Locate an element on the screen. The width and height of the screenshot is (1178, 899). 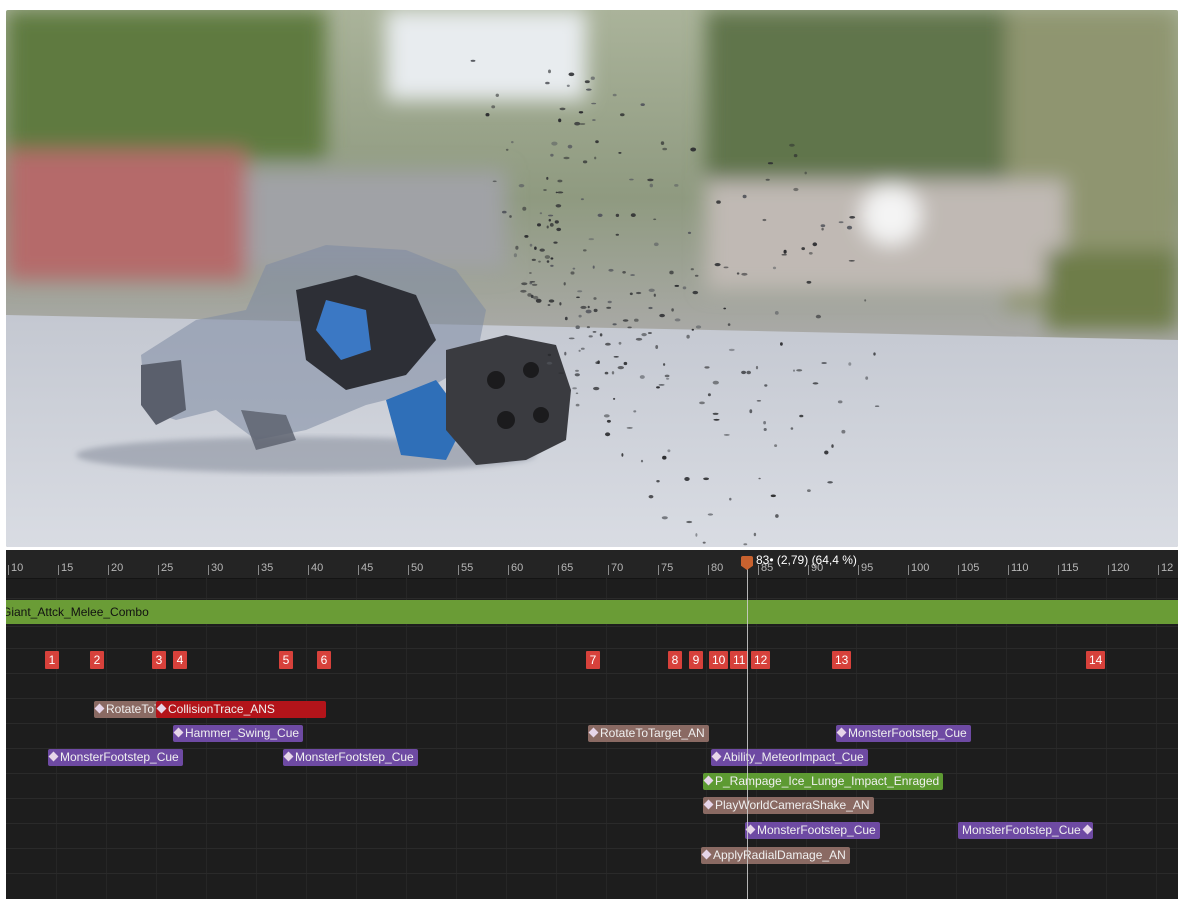
section-marker-1: 1 is located at coordinates (52, 660).